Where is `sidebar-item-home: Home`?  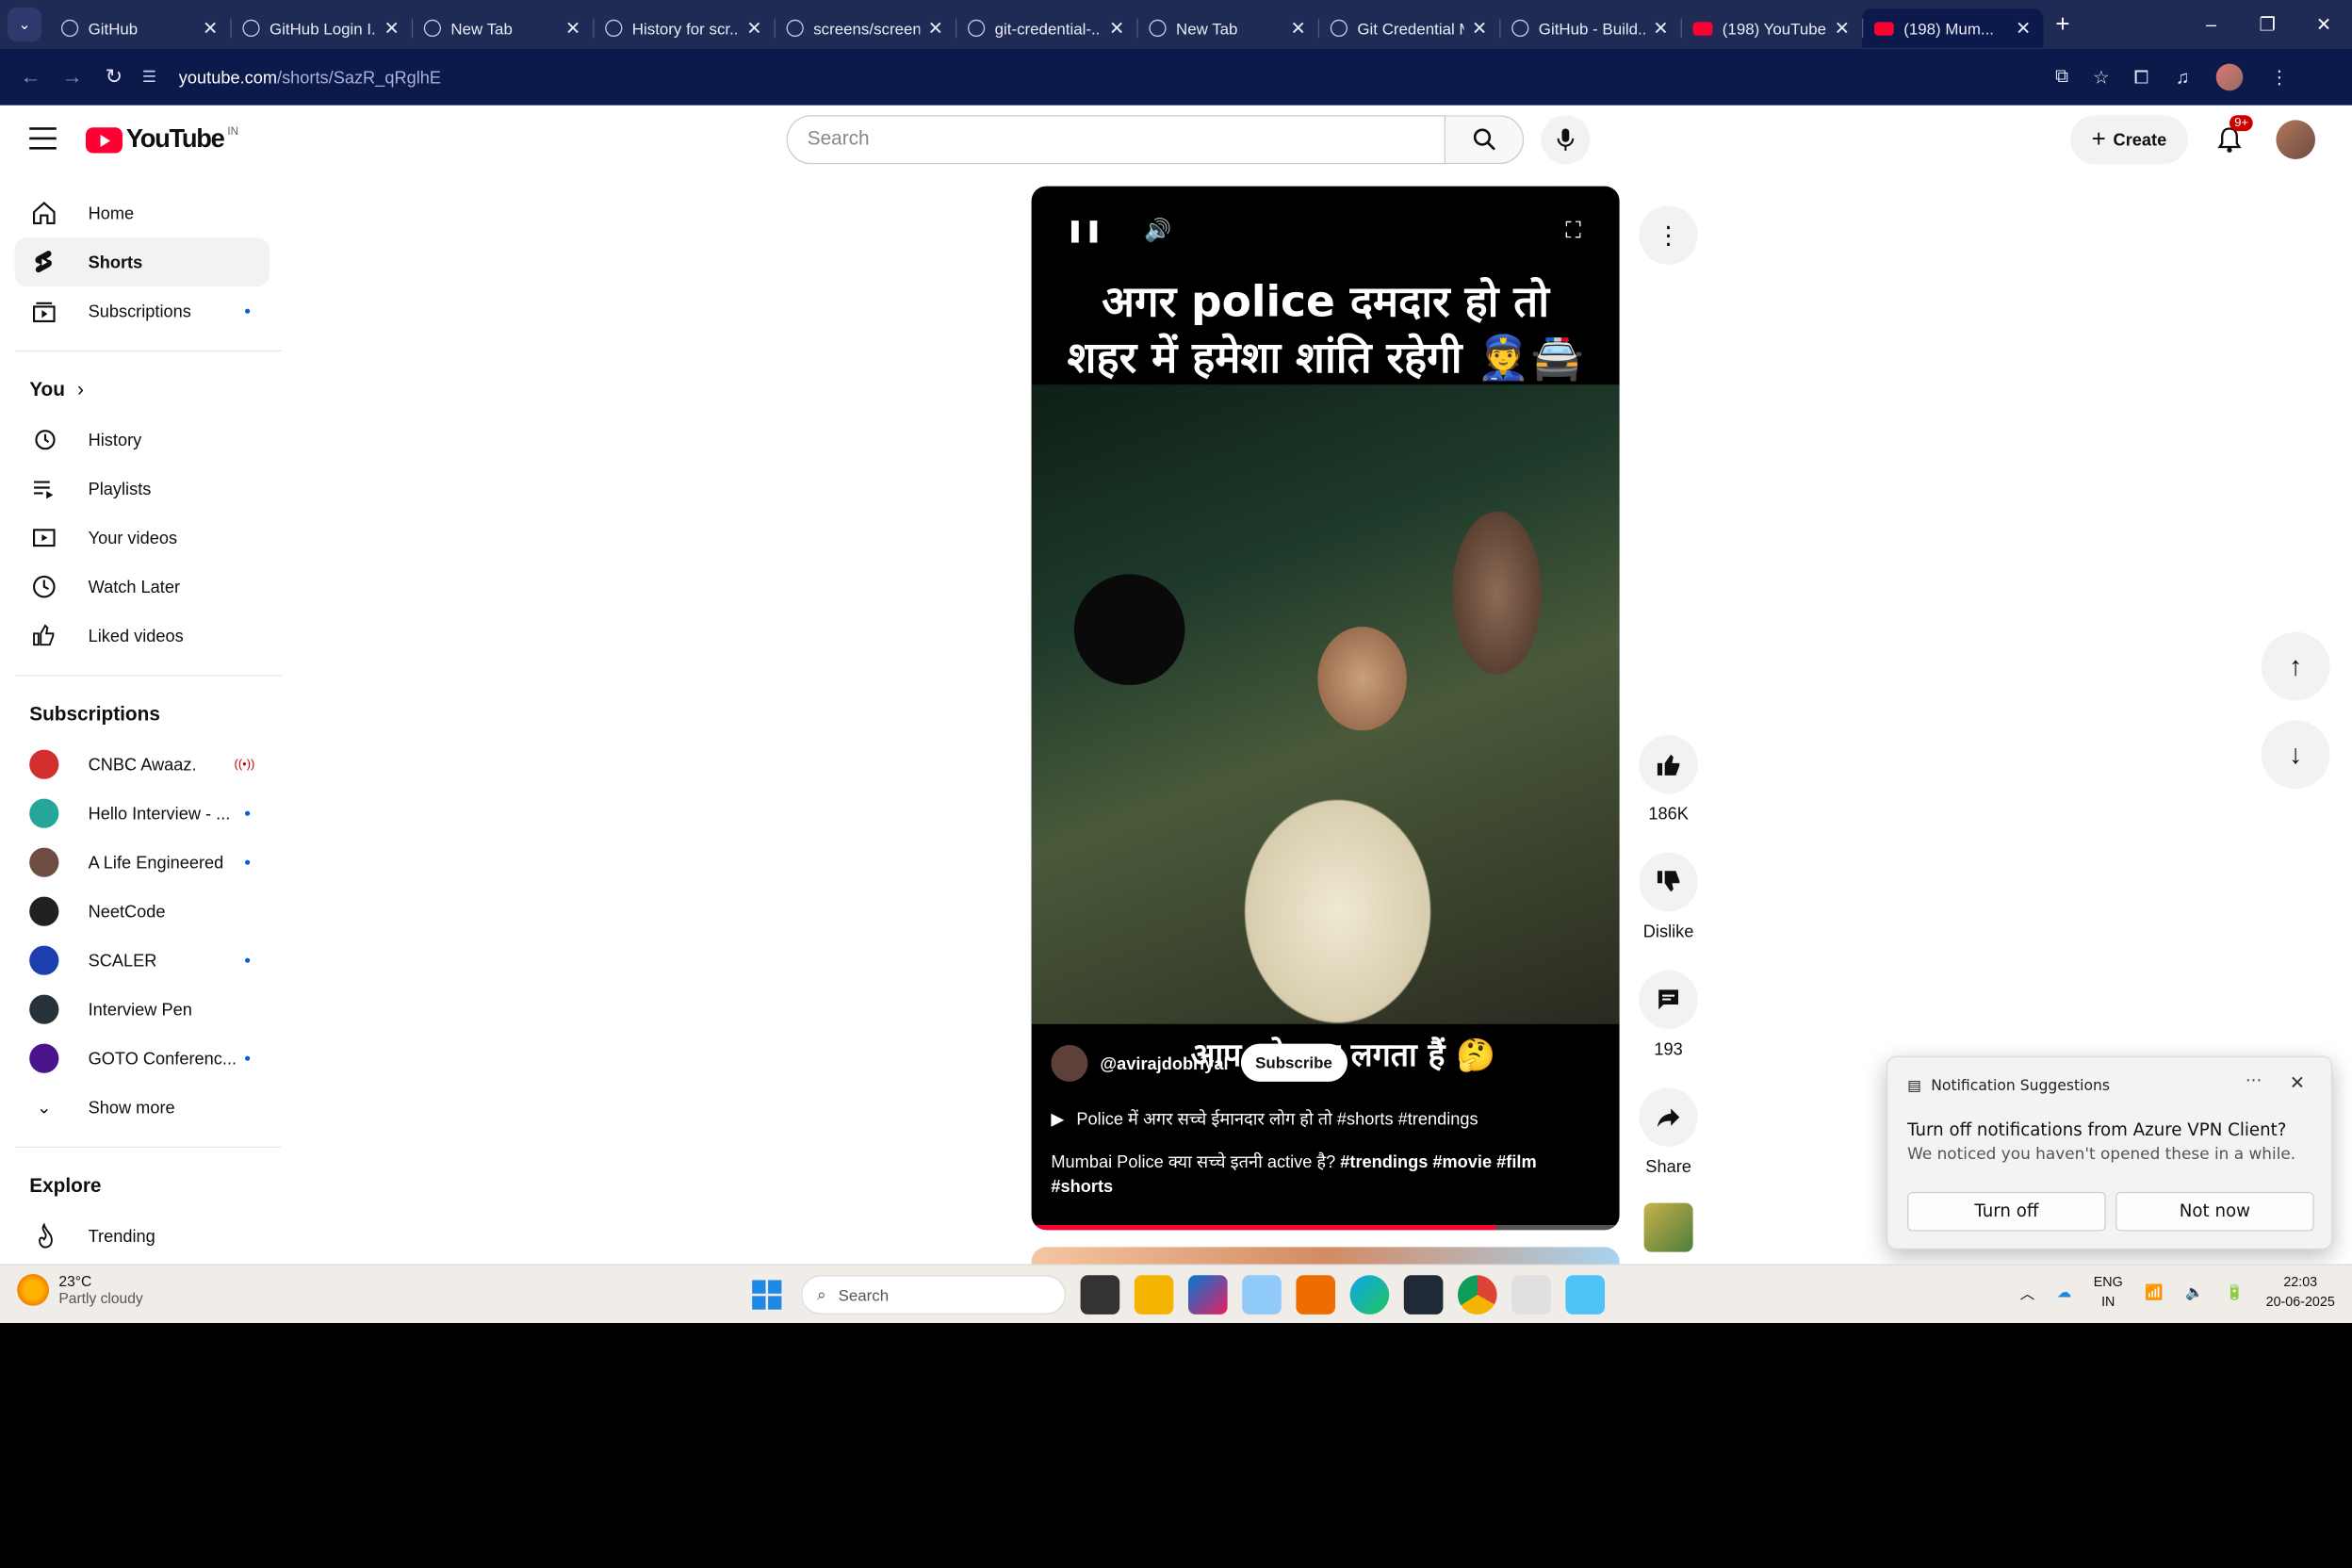 sidebar-item-home: Home is located at coordinates (142, 213).